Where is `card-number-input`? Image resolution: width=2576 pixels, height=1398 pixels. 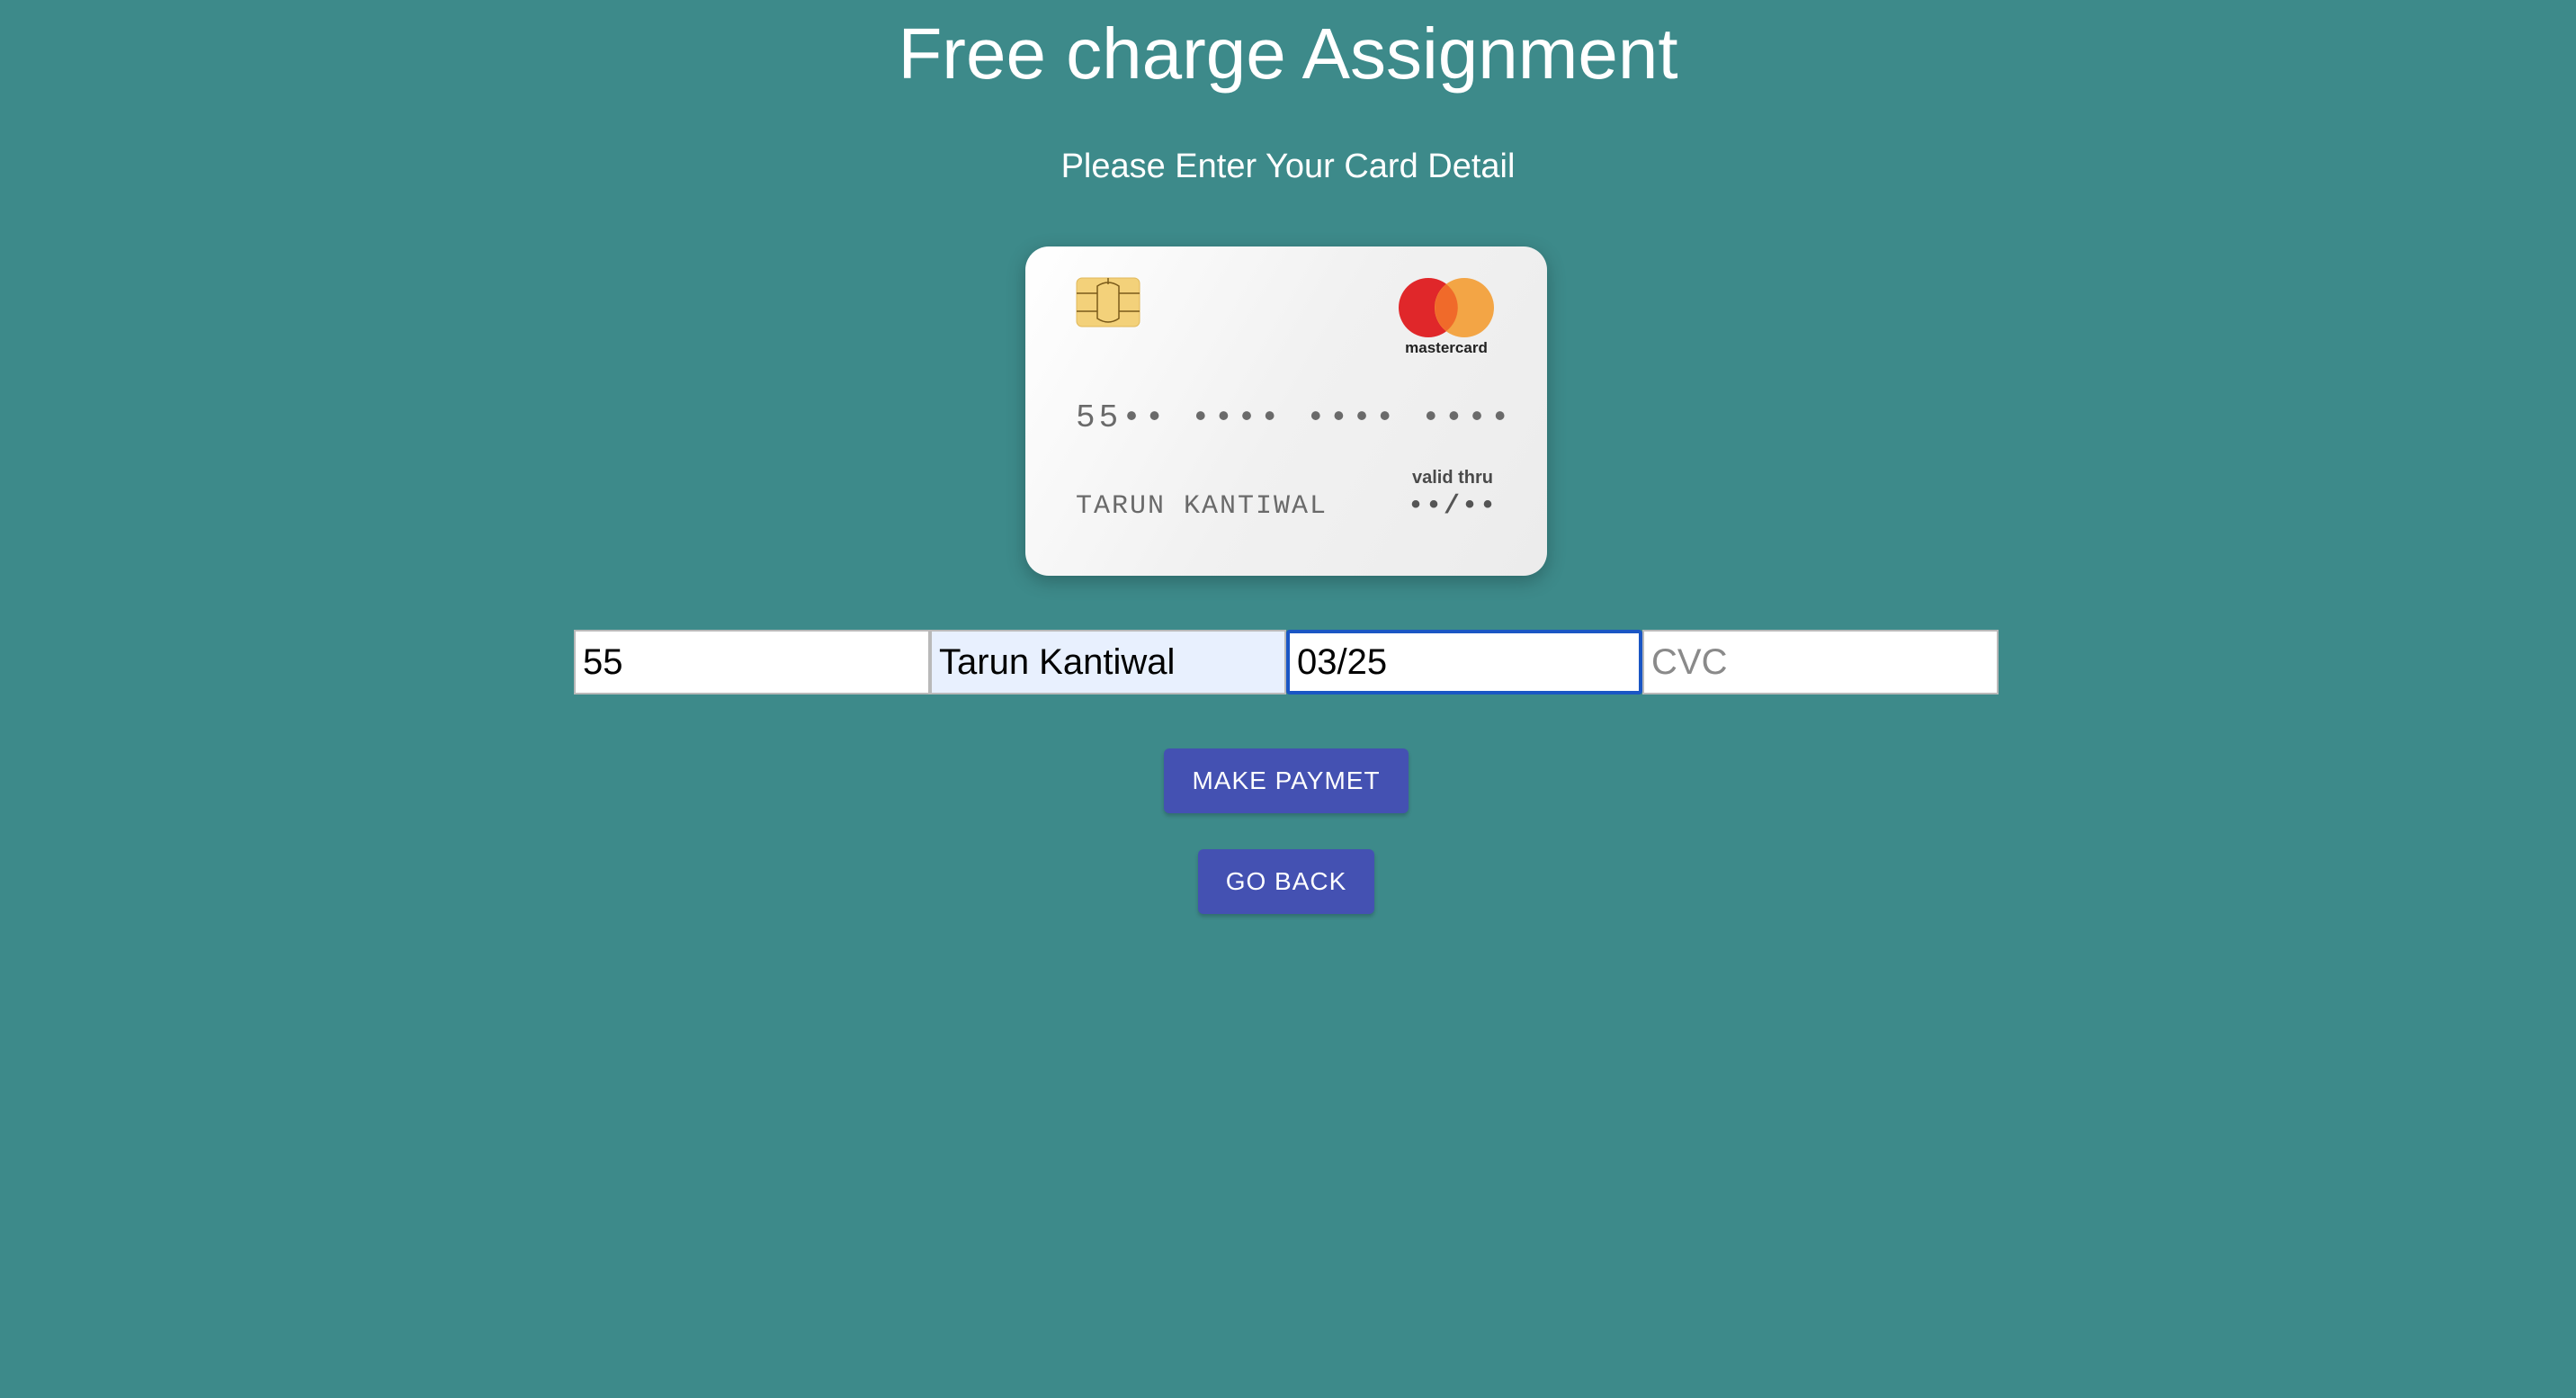
card-number-input is located at coordinates (752, 662).